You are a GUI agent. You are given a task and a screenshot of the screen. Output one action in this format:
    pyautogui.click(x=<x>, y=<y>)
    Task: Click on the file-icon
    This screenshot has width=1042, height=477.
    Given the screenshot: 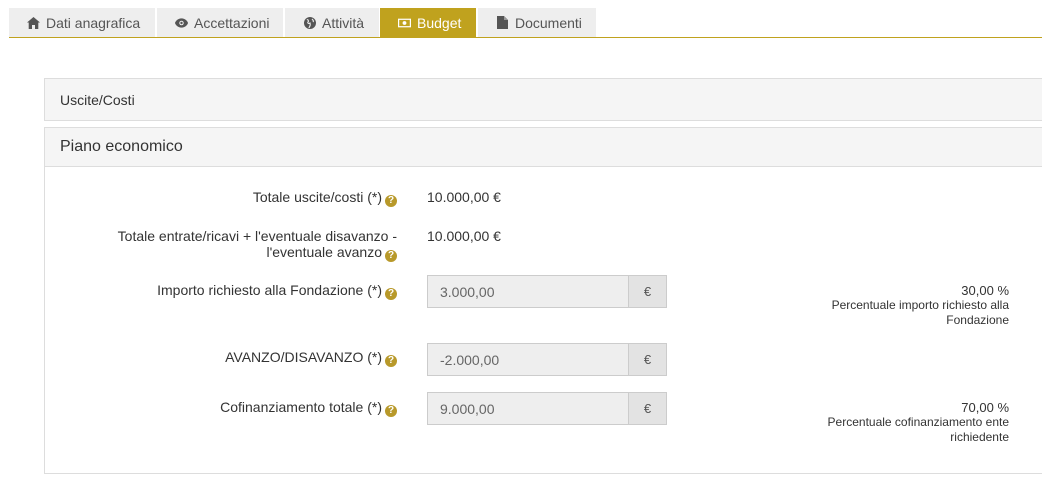 What is the action you would take?
    pyautogui.click(x=502, y=22)
    